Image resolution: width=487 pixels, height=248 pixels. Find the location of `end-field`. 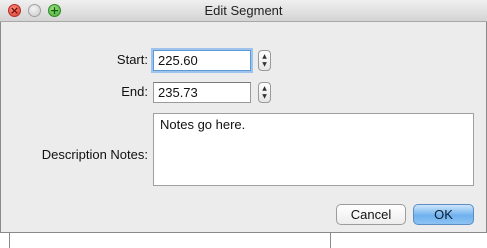

end-field is located at coordinates (202, 92).